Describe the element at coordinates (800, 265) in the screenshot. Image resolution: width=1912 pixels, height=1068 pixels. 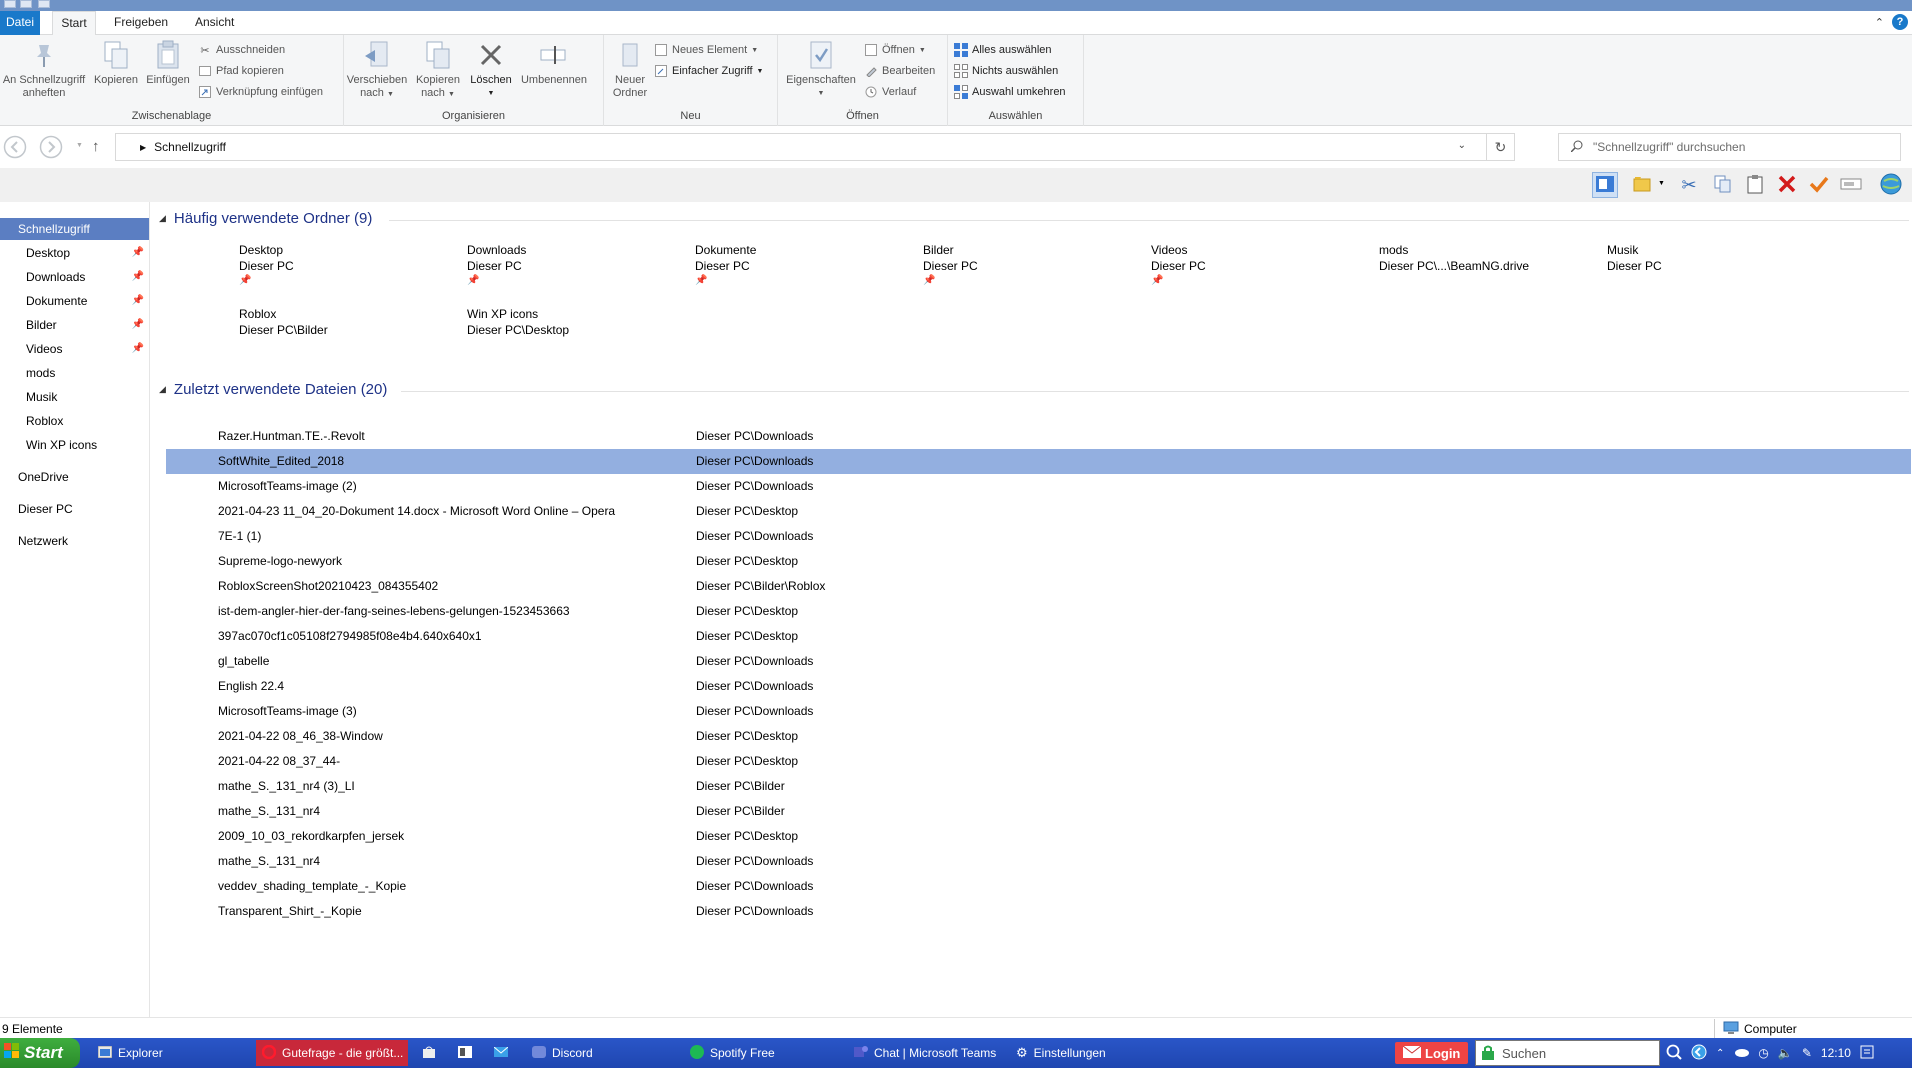
I see `folder-tile: Dokumente Dieser PC 📌` at that location.